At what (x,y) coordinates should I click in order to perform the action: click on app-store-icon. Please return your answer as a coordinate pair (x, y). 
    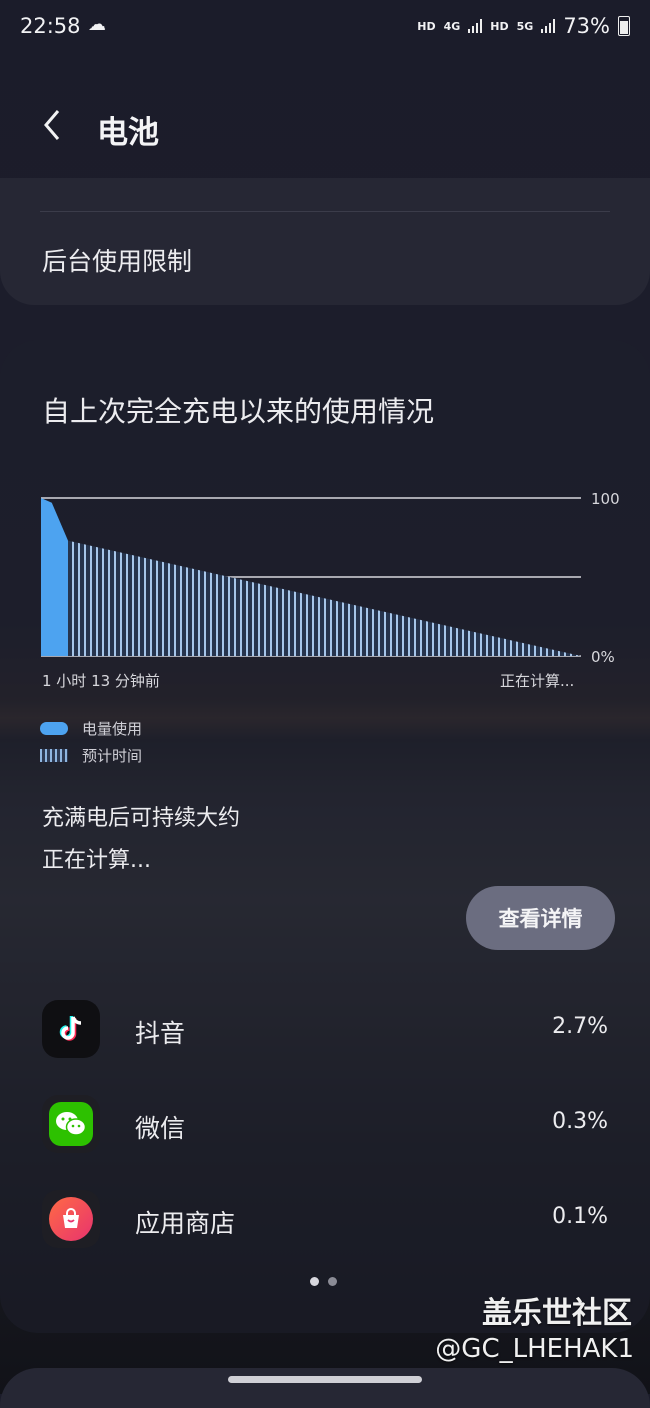
    Looking at the image, I should click on (71, 1219).